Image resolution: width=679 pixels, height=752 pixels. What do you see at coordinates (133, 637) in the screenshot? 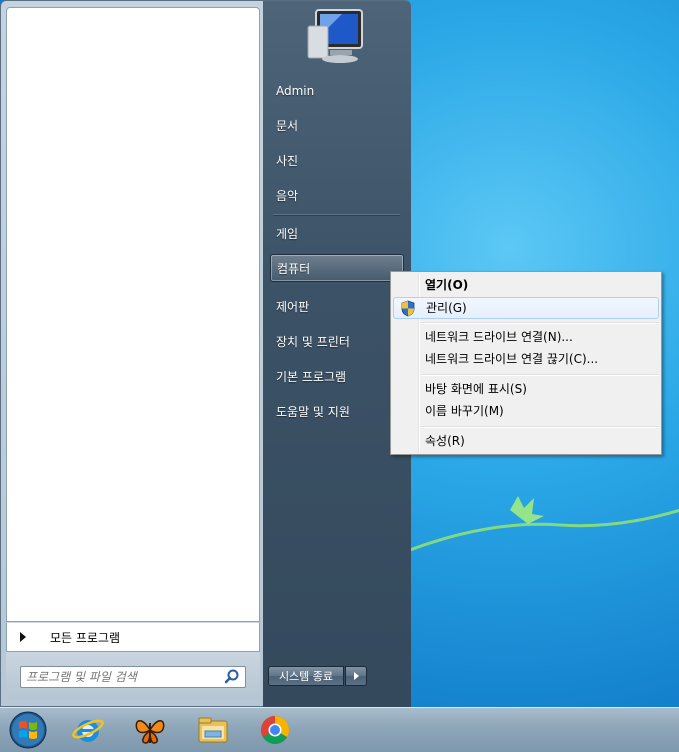
I see `all-programs-button: 모든 프로그램` at bounding box center [133, 637].